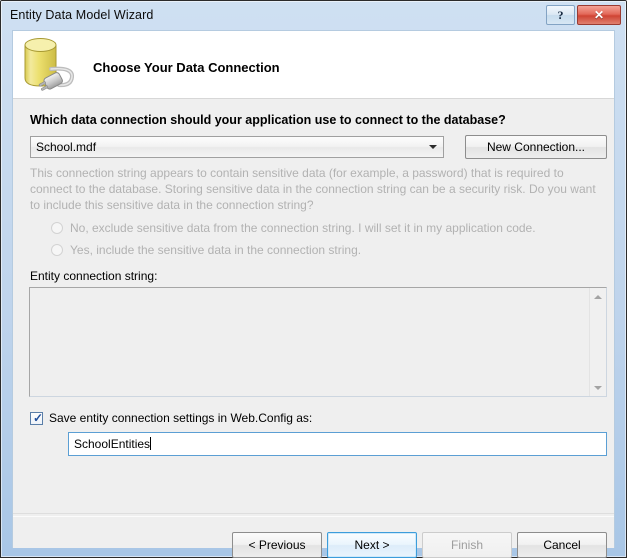 This screenshot has width=627, height=558. Describe the element at coordinates (186, 67) in the screenshot. I see `page-title: Choose Your Data Connection` at that location.